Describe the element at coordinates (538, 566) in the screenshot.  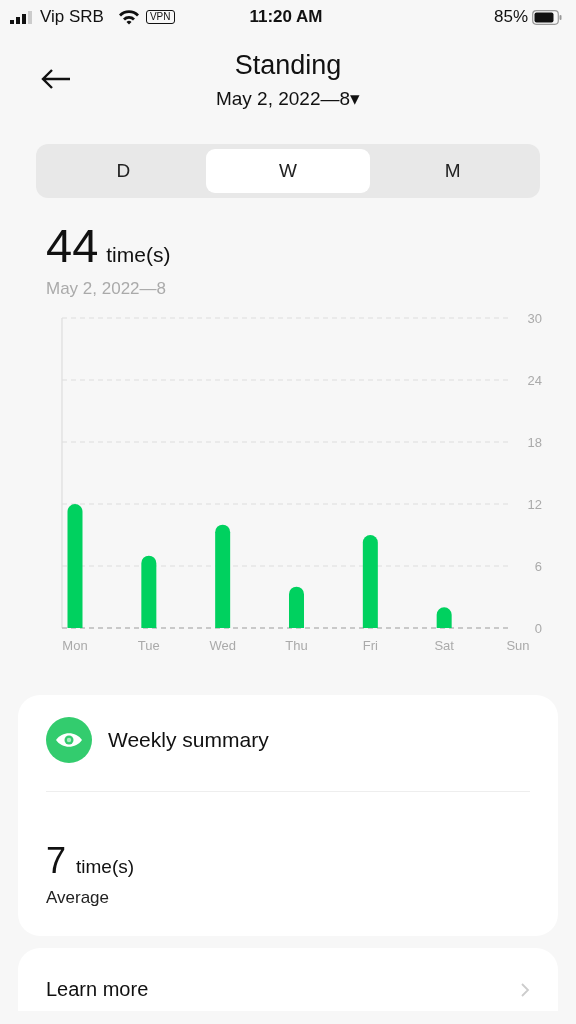
I see `axis-tick-label: 6` at that location.